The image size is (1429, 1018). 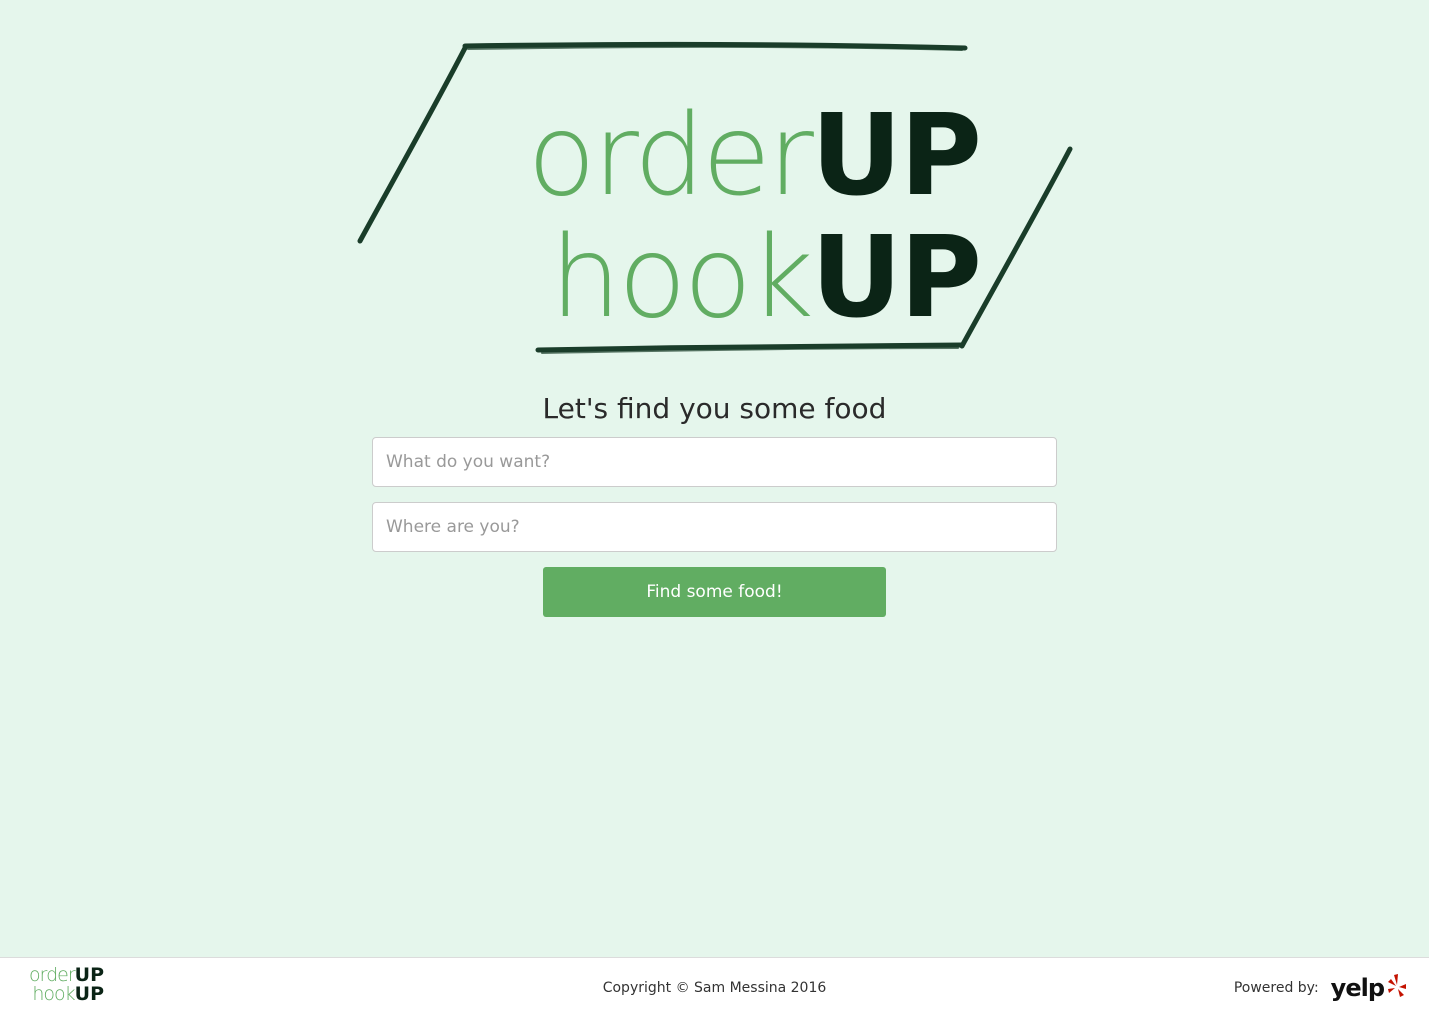 What do you see at coordinates (714, 592) in the screenshot?
I see `find-food-button: Find some food!` at bounding box center [714, 592].